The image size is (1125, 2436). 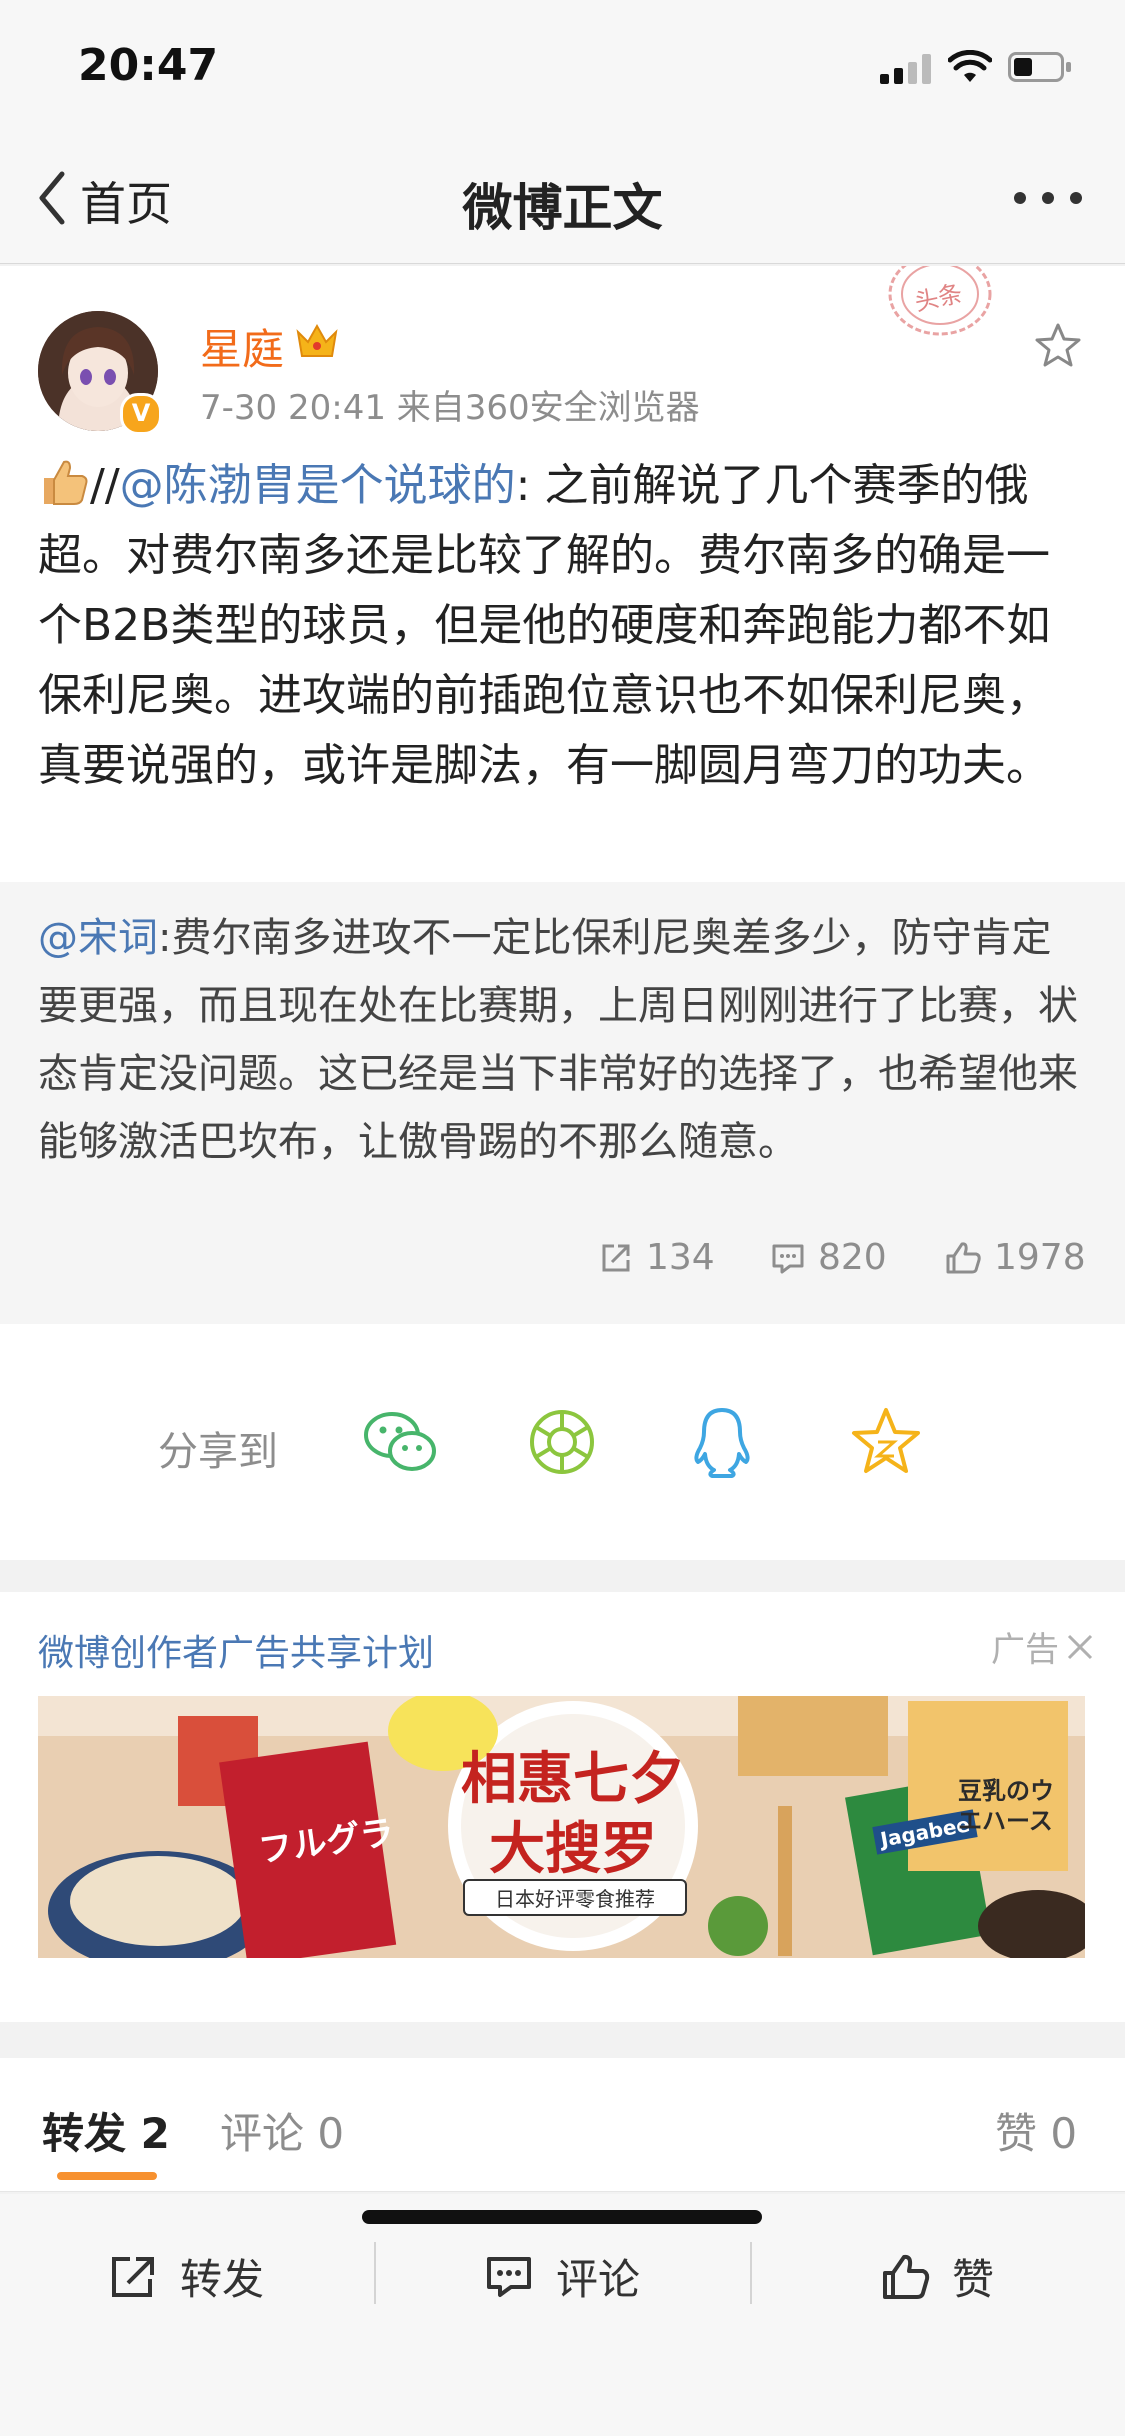 What do you see at coordinates (64, 482) in the screenshot?
I see `thumbs-up-emoji-icon` at bounding box center [64, 482].